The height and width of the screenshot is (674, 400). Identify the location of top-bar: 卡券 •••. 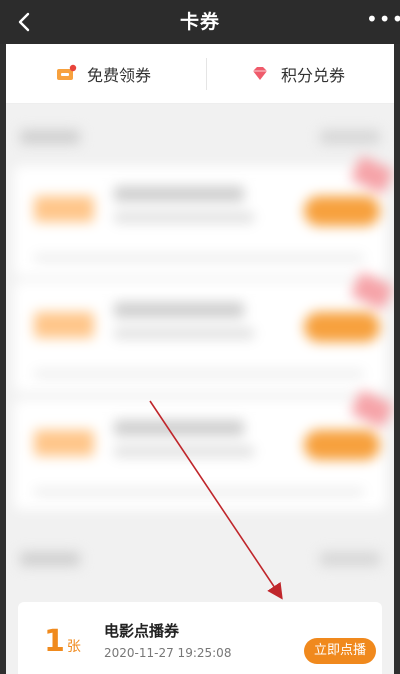
(200, 22).